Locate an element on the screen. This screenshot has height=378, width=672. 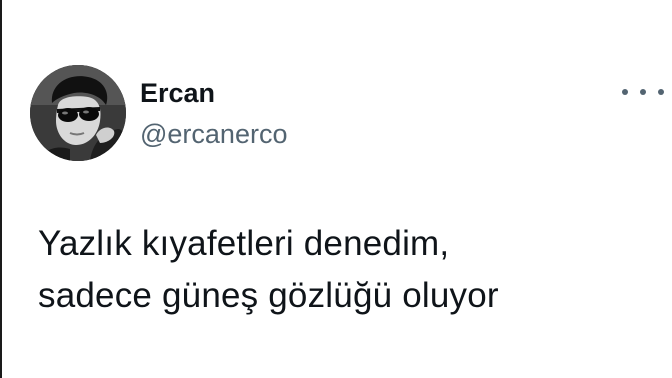
more-options-button is located at coordinates (643, 92).